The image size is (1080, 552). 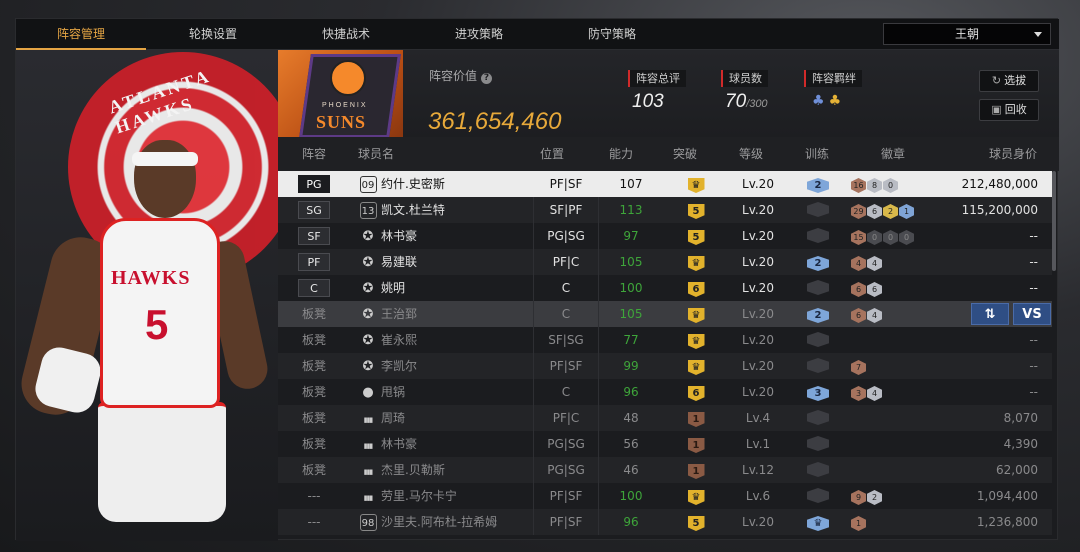 I want to click on row-role: PG, so click(x=314, y=184).